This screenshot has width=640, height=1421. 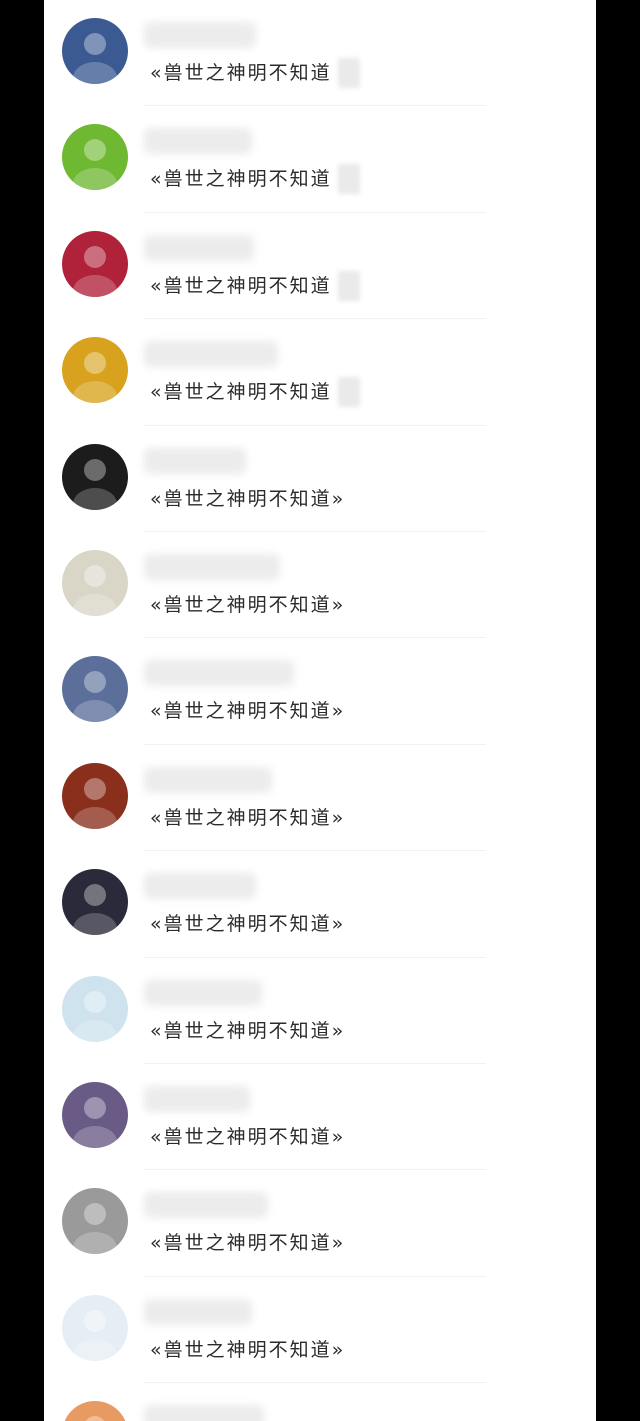 I want to click on sky-icon, so click(x=95, y=1411).